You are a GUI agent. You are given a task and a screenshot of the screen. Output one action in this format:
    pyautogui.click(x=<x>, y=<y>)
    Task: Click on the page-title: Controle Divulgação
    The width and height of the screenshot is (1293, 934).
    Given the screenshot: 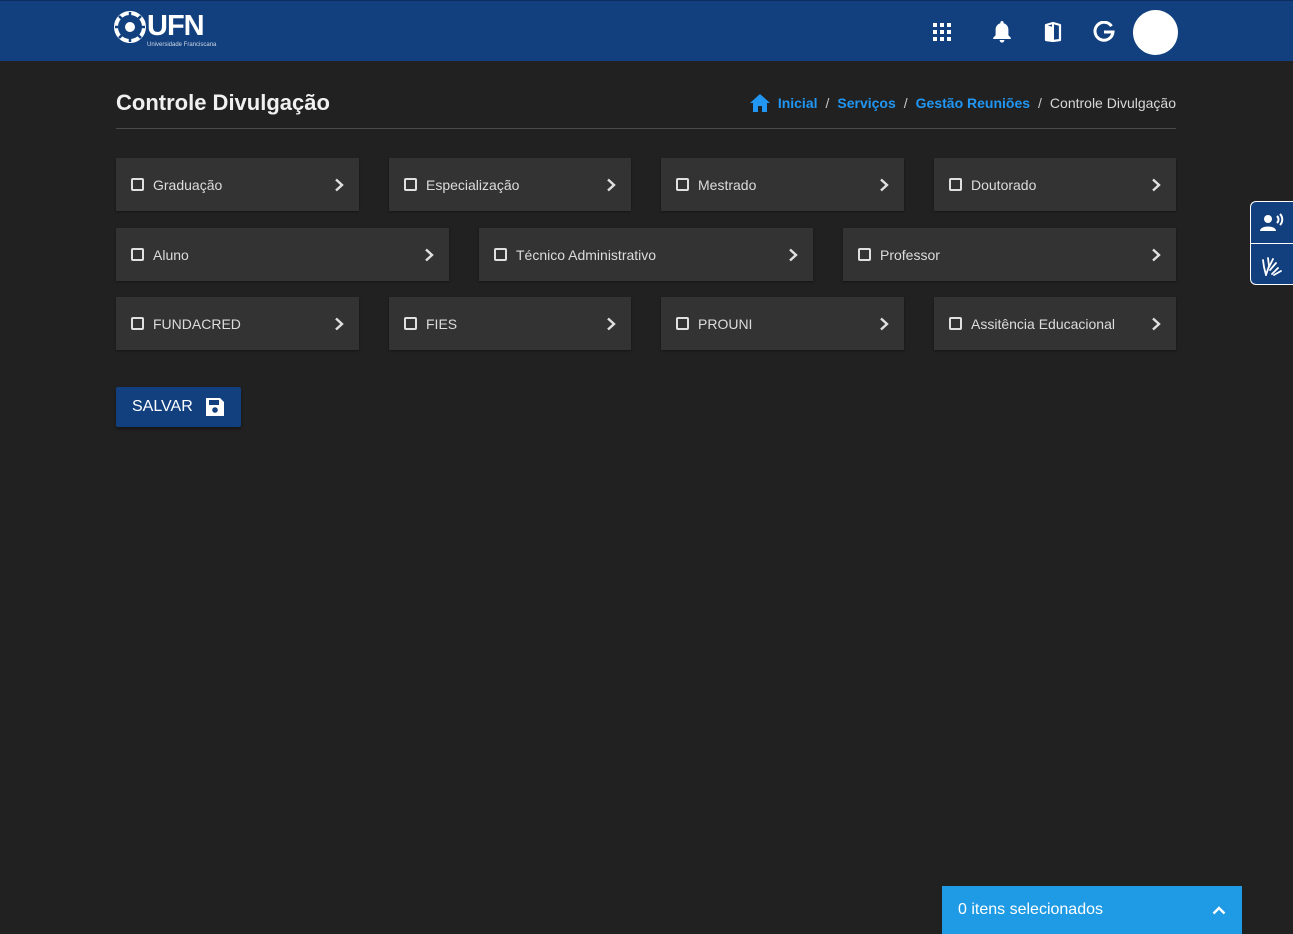 What is the action you would take?
    pyautogui.click(x=223, y=102)
    